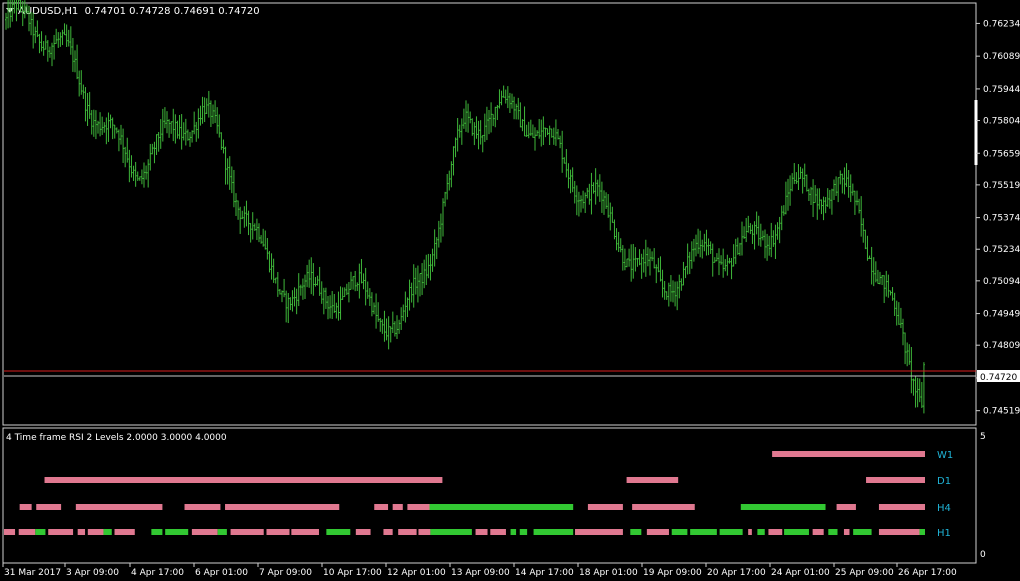  What do you see at coordinates (864, 573) in the screenshot?
I see `time-tick-label: 25 Apr 09:00` at bounding box center [864, 573].